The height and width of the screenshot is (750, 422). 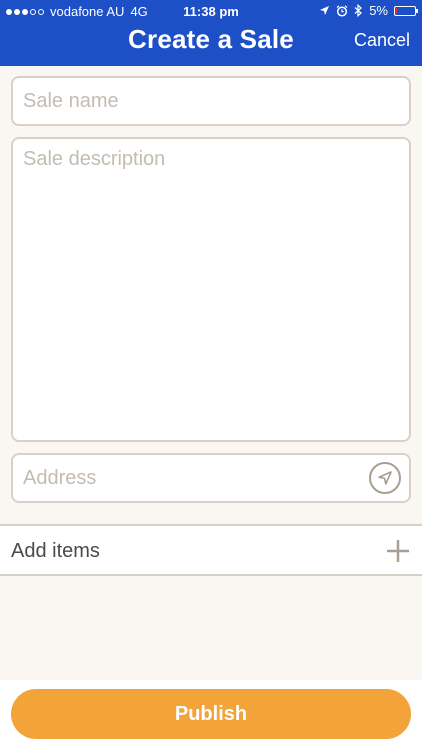 What do you see at coordinates (396, 10) in the screenshot?
I see `battery-fill` at bounding box center [396, 10].